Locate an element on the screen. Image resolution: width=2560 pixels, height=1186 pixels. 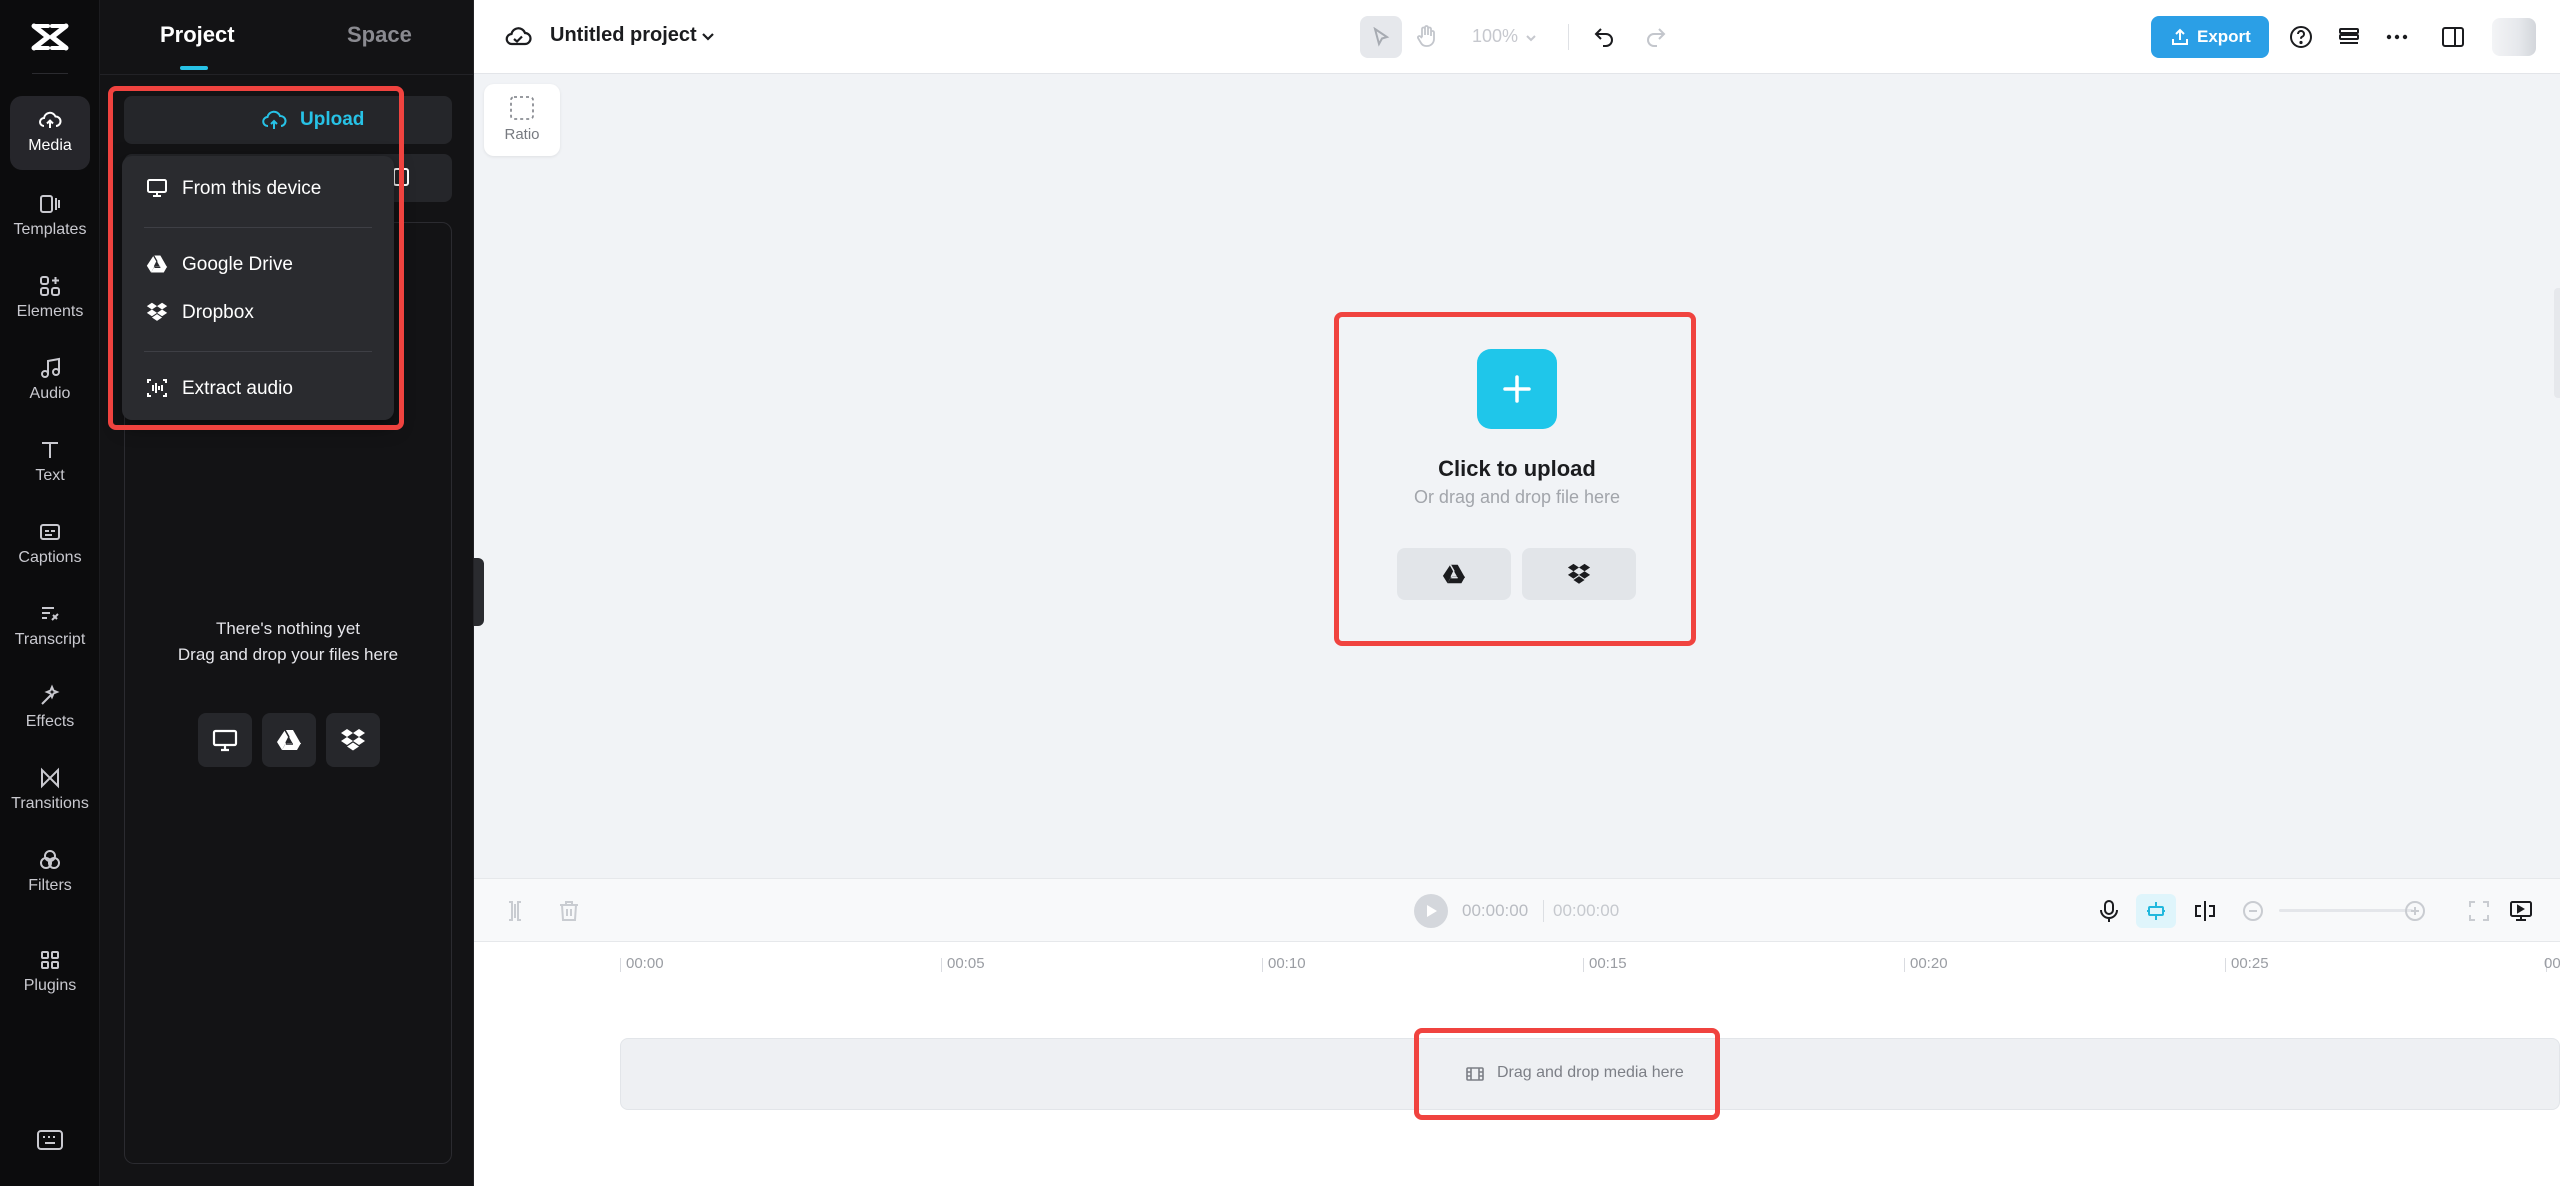
zoom-level: 100% is located at coordinates (1495, 36).